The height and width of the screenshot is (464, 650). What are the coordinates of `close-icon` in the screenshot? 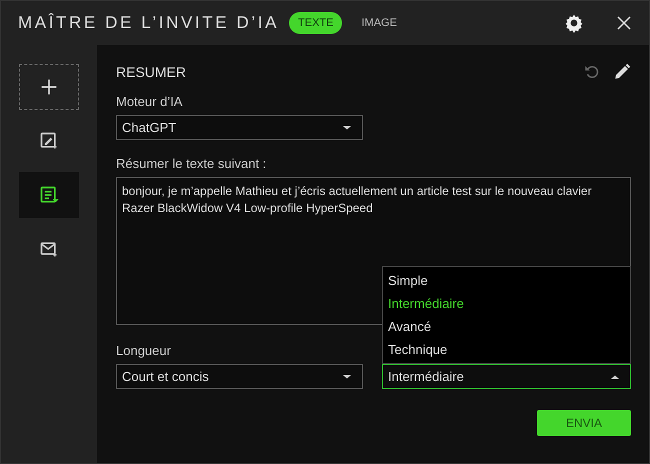 It's located at (624, 23).